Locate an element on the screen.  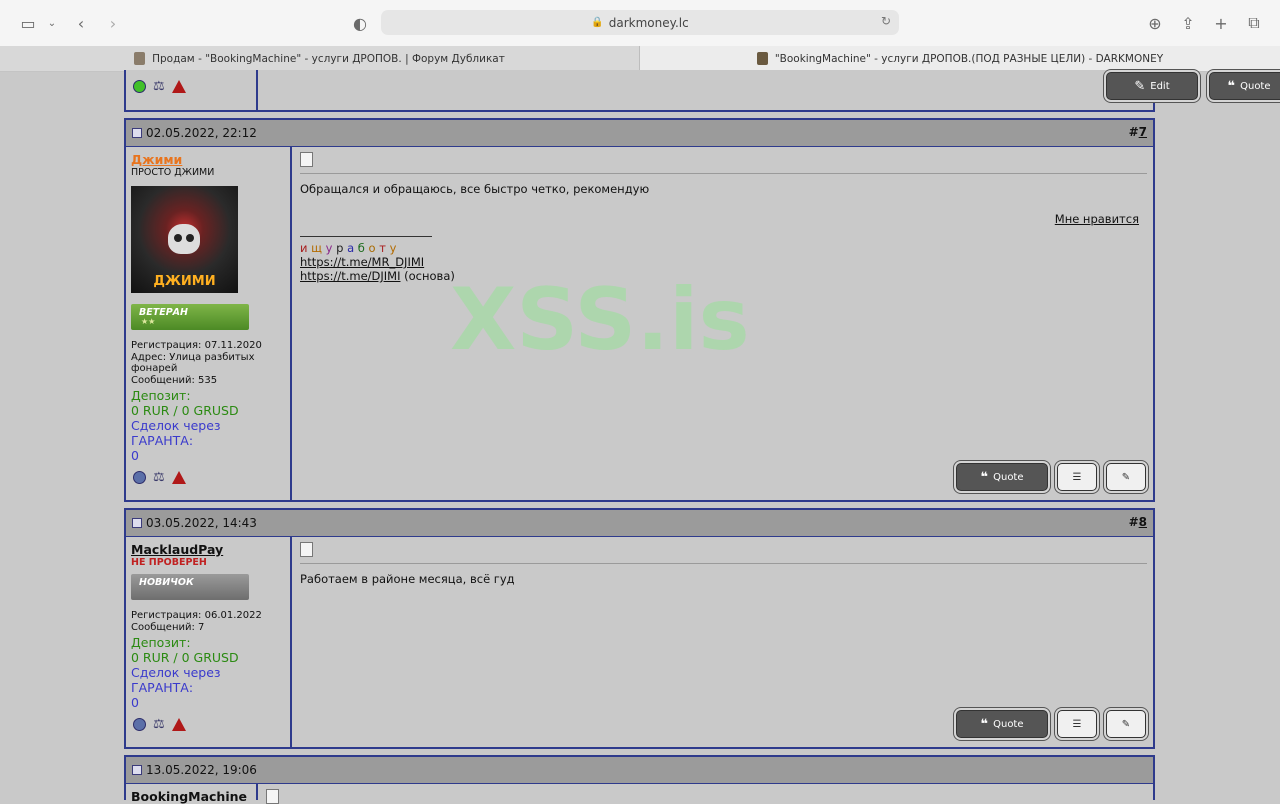
rank-badge: НОВИЧОК is located at coordinates (190, 587).